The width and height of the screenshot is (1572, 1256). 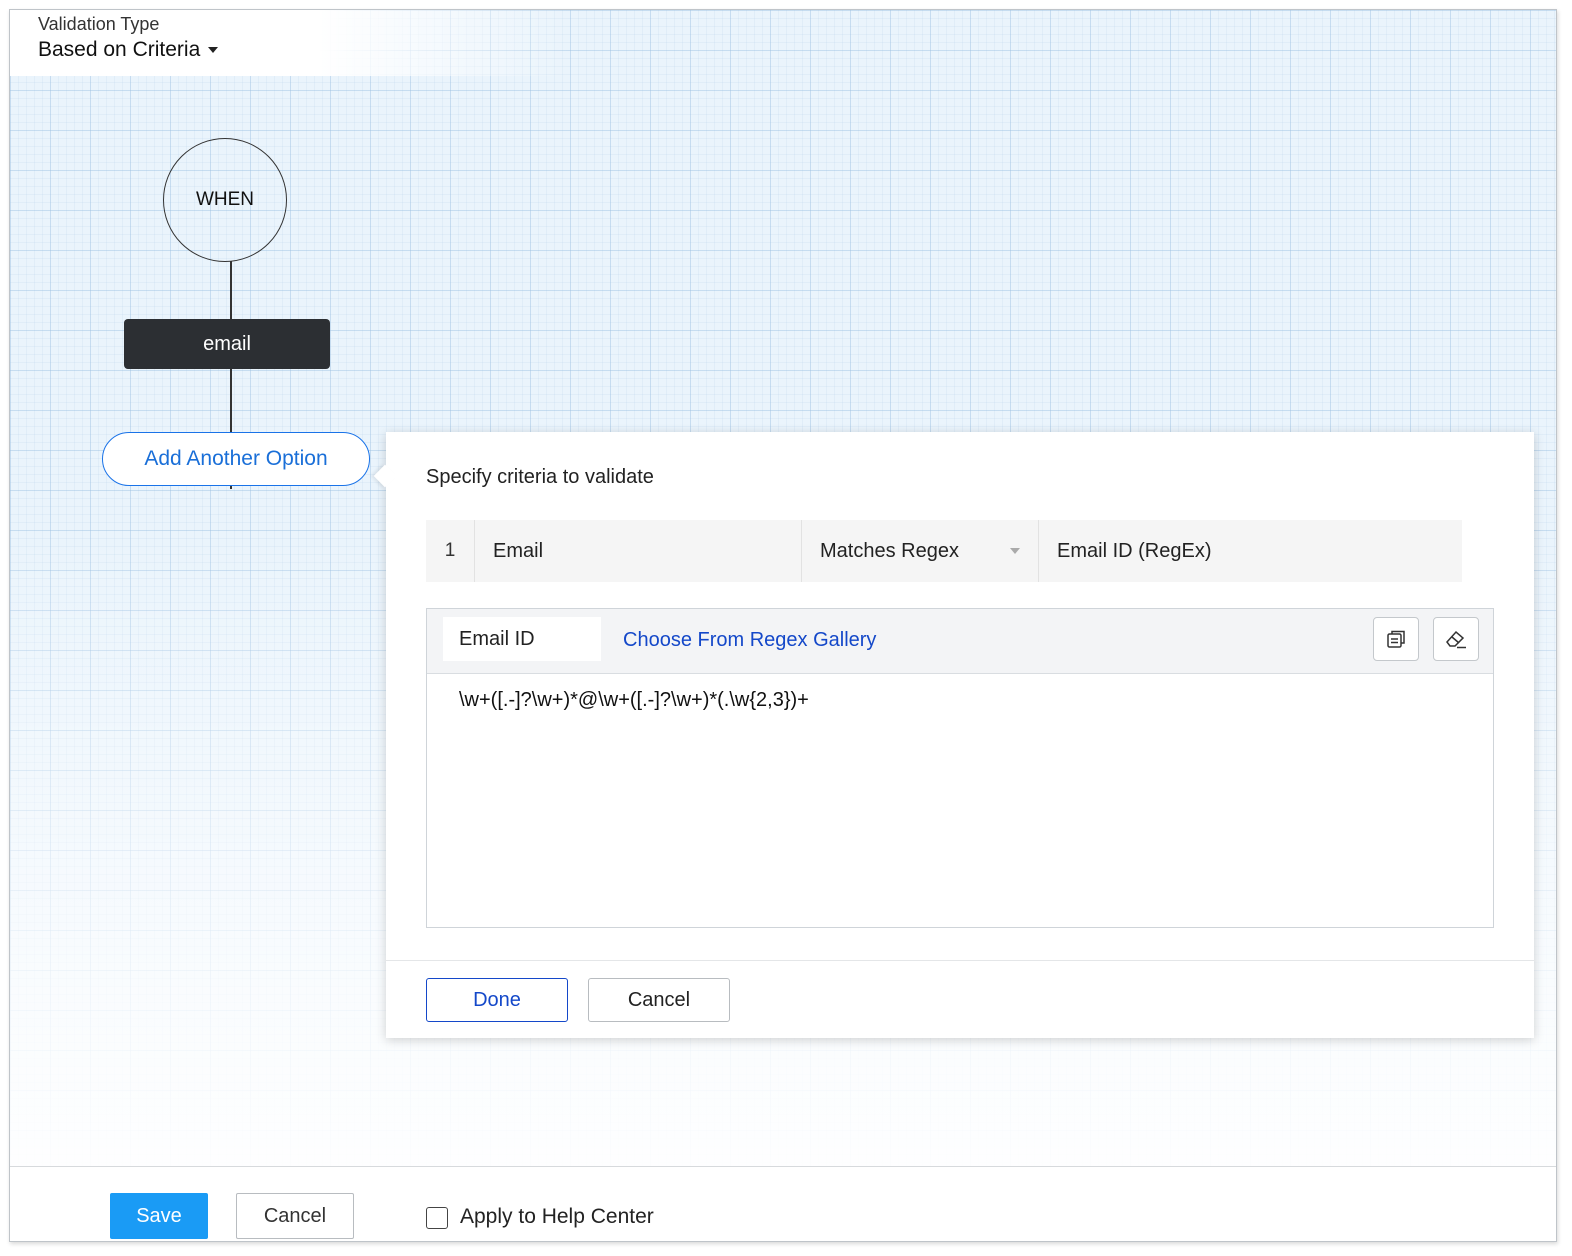 I want to click on apply-help-center-label: Apply to Help Center, so click(x=557, y=1216).